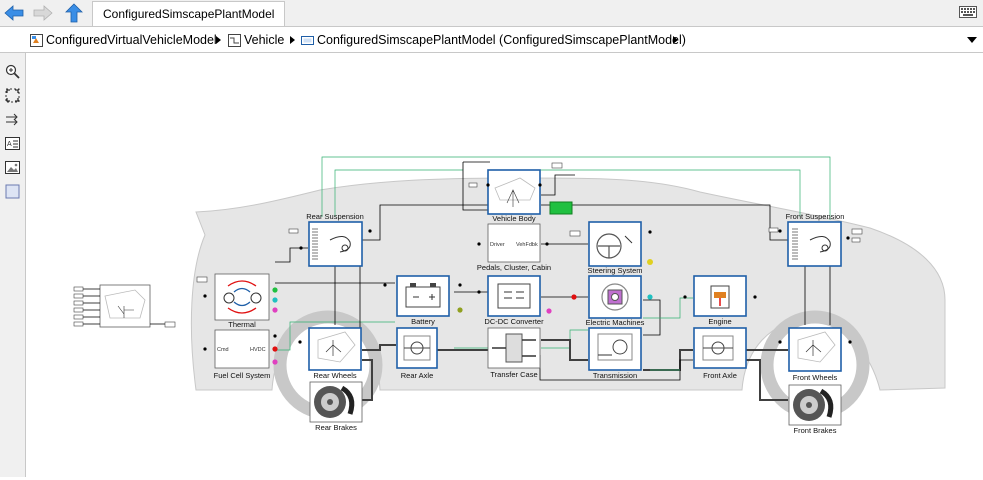 The width and height of the screenshot is (983, 480). Describe the element at coordinates (815, 377) in the screenshot. I see `block-label: Front Wheels` at that location.